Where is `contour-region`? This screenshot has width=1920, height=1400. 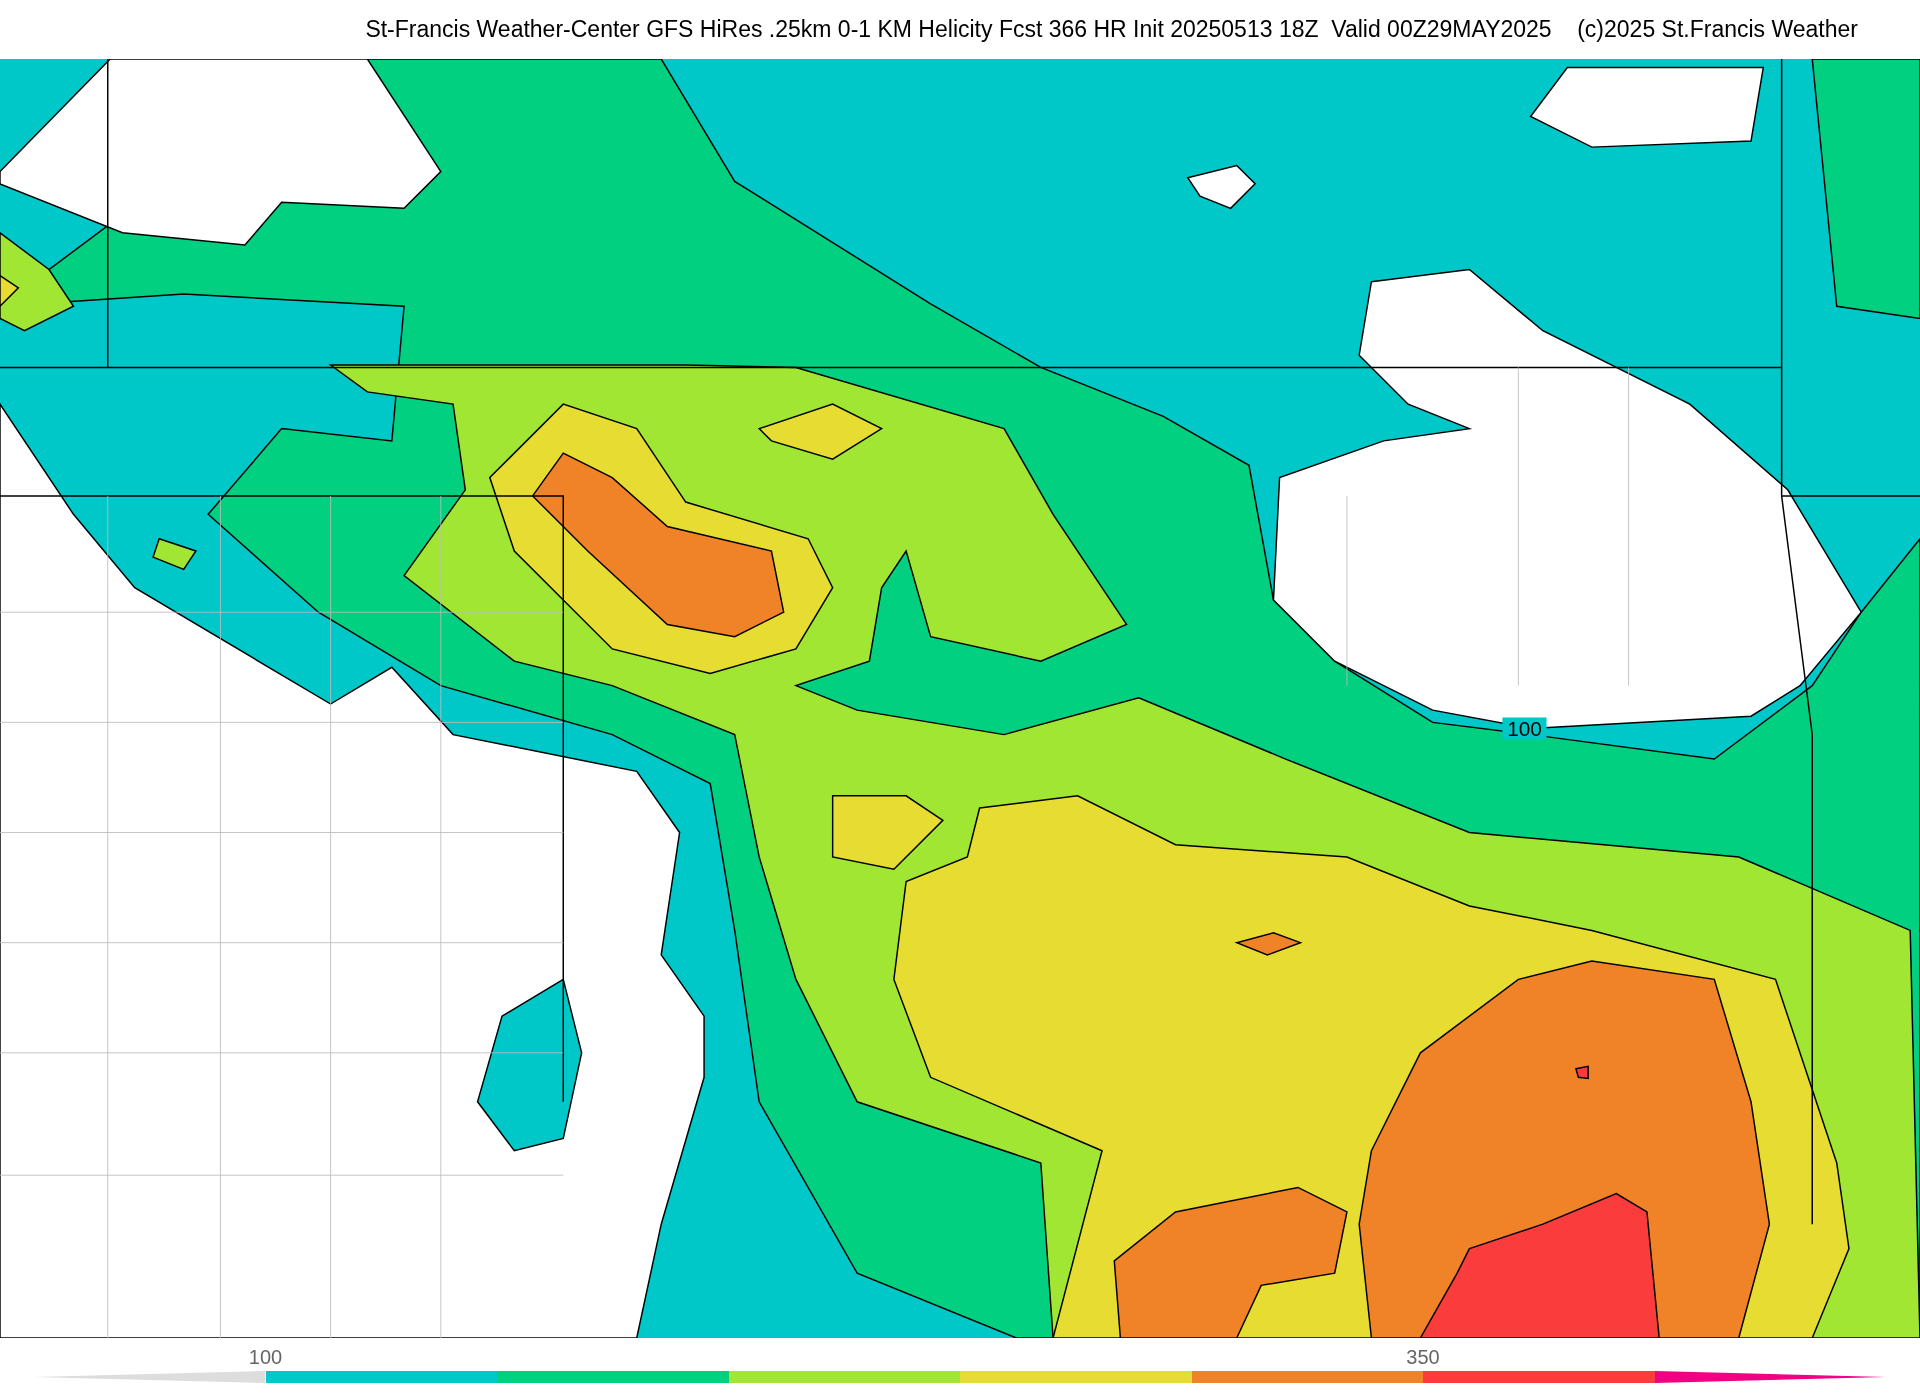 contour-region is located at coordinates (1221, 187).